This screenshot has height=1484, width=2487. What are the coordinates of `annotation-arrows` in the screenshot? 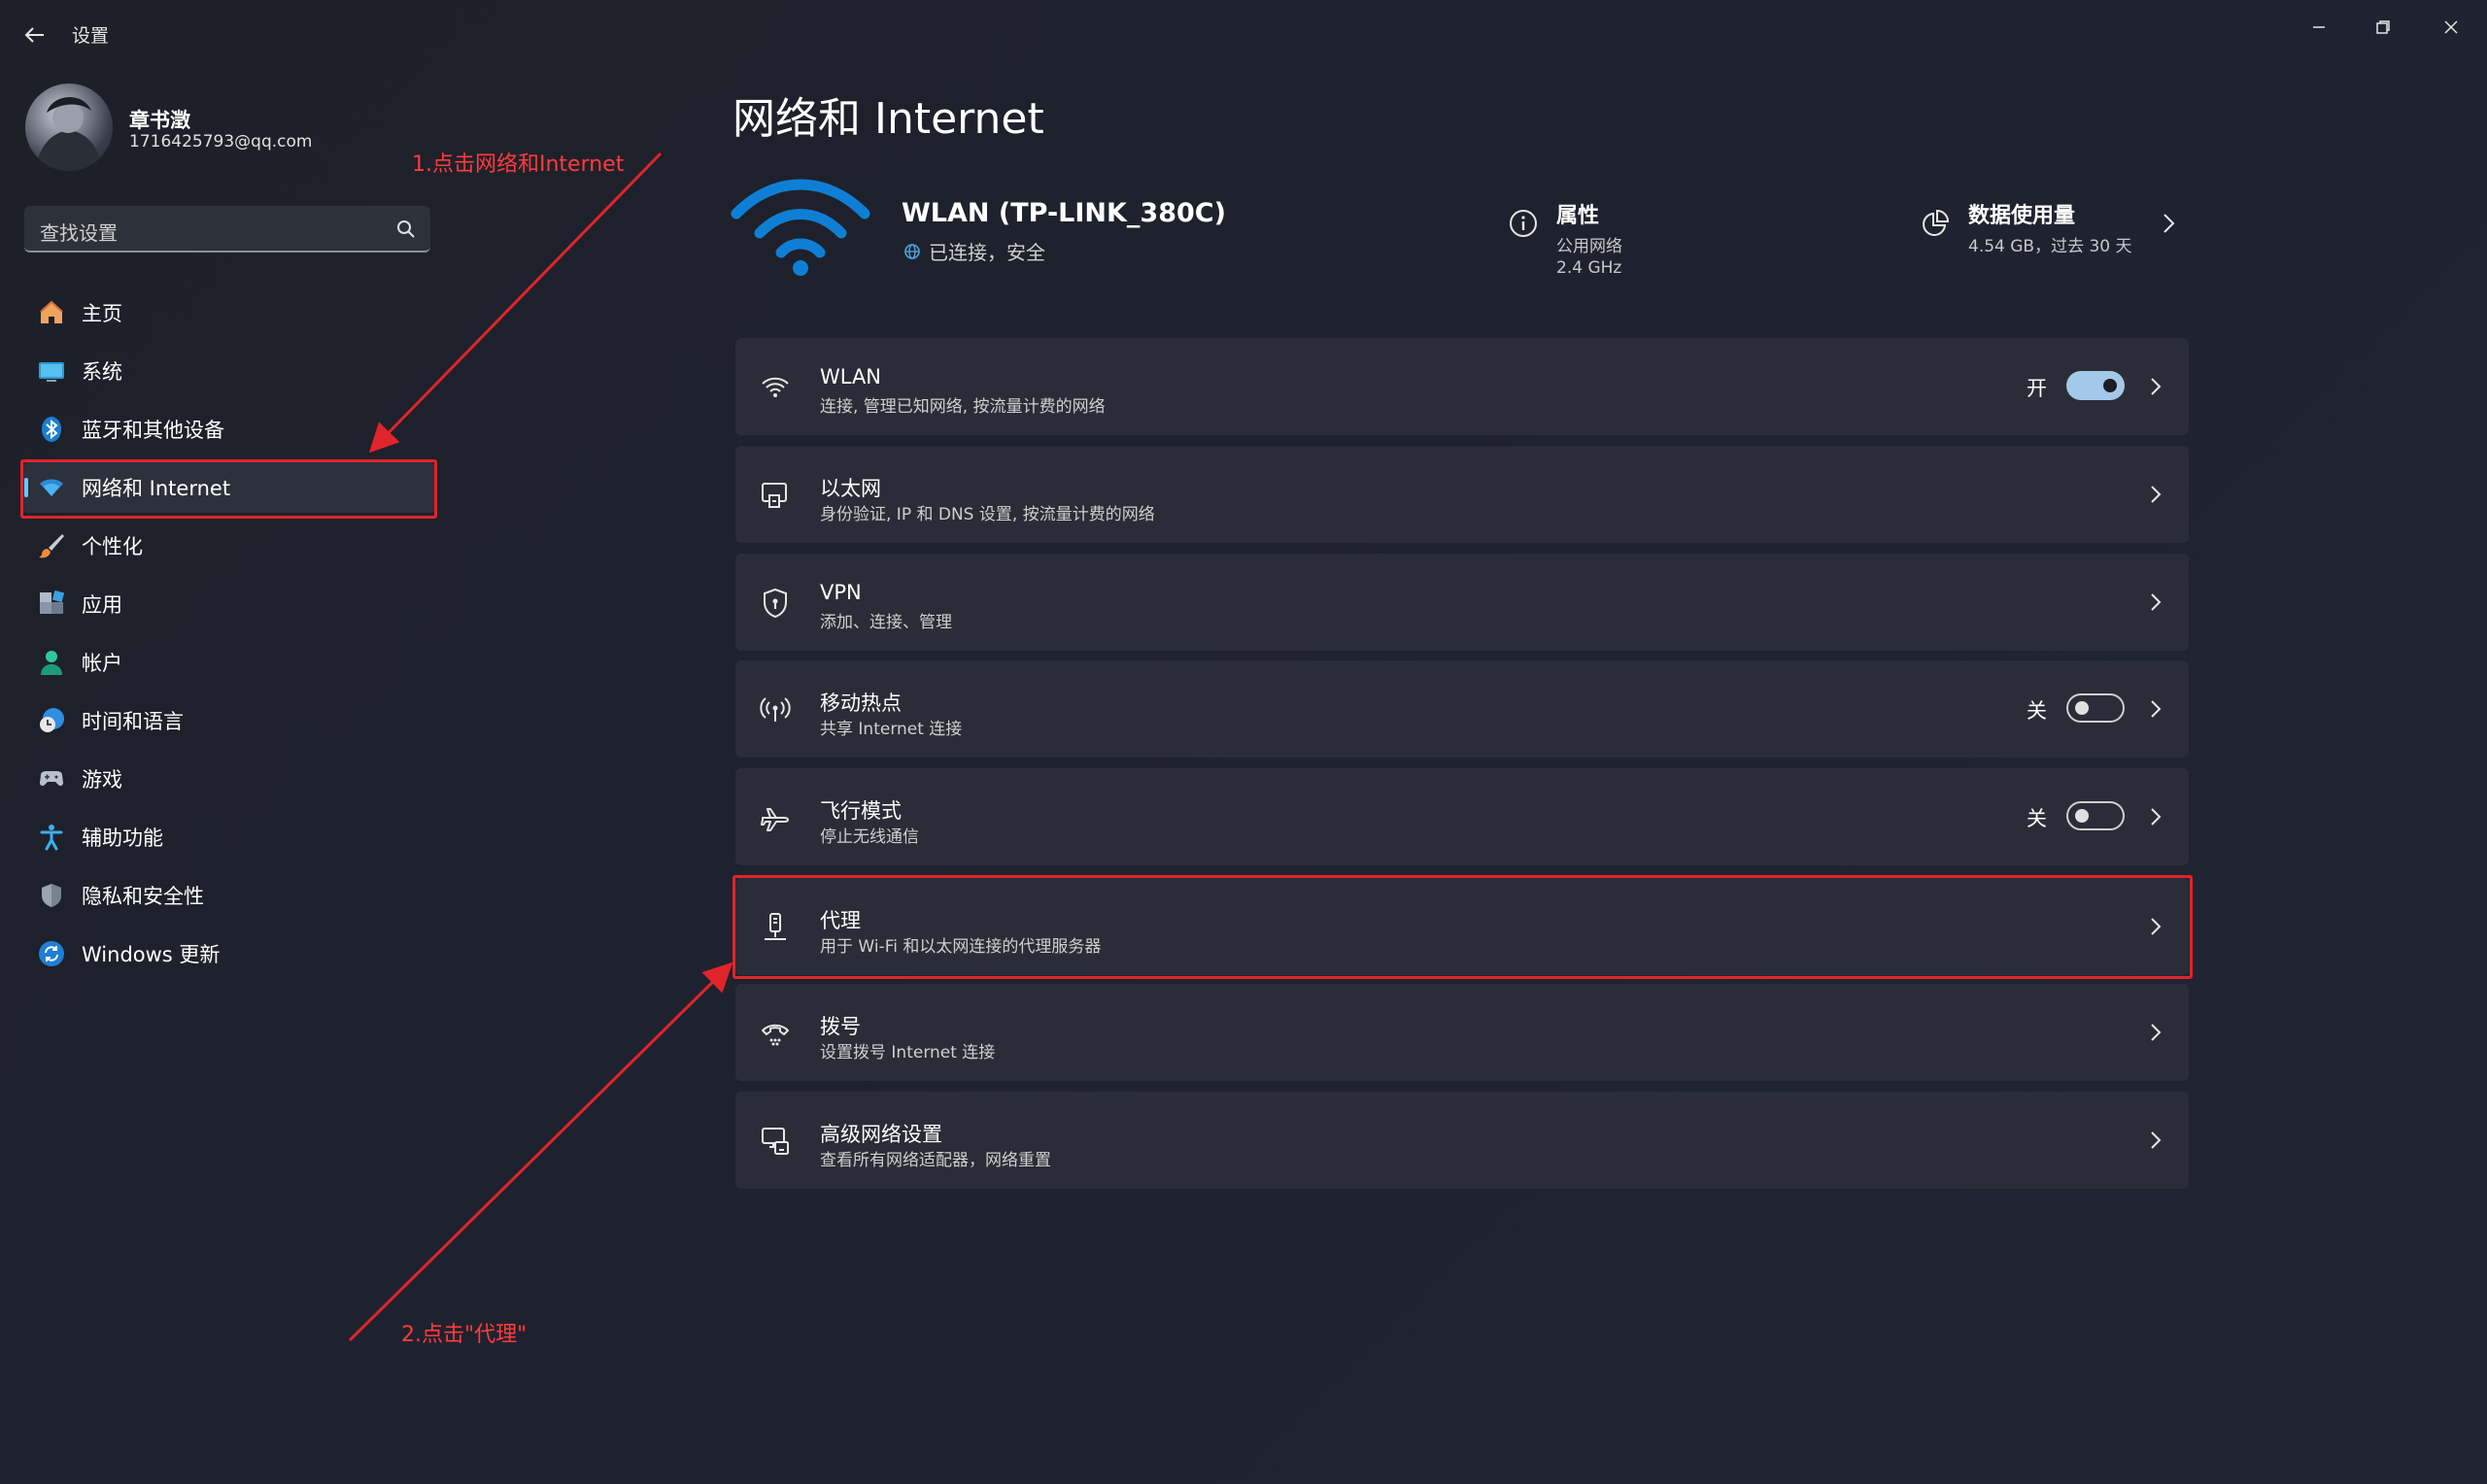 It's located at (540, 747).